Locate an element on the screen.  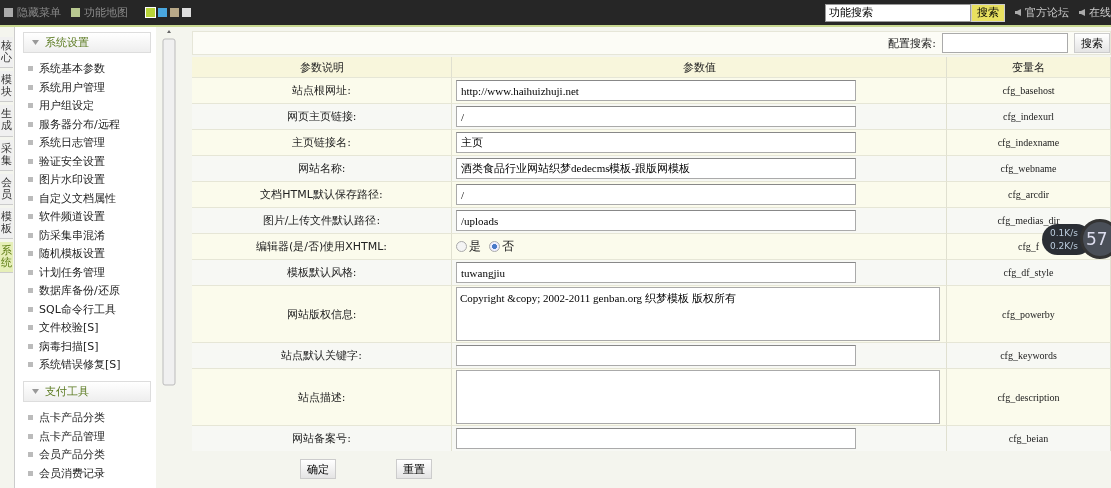
menu-group-header: 系统设置 is located at coordinates (87, 43).